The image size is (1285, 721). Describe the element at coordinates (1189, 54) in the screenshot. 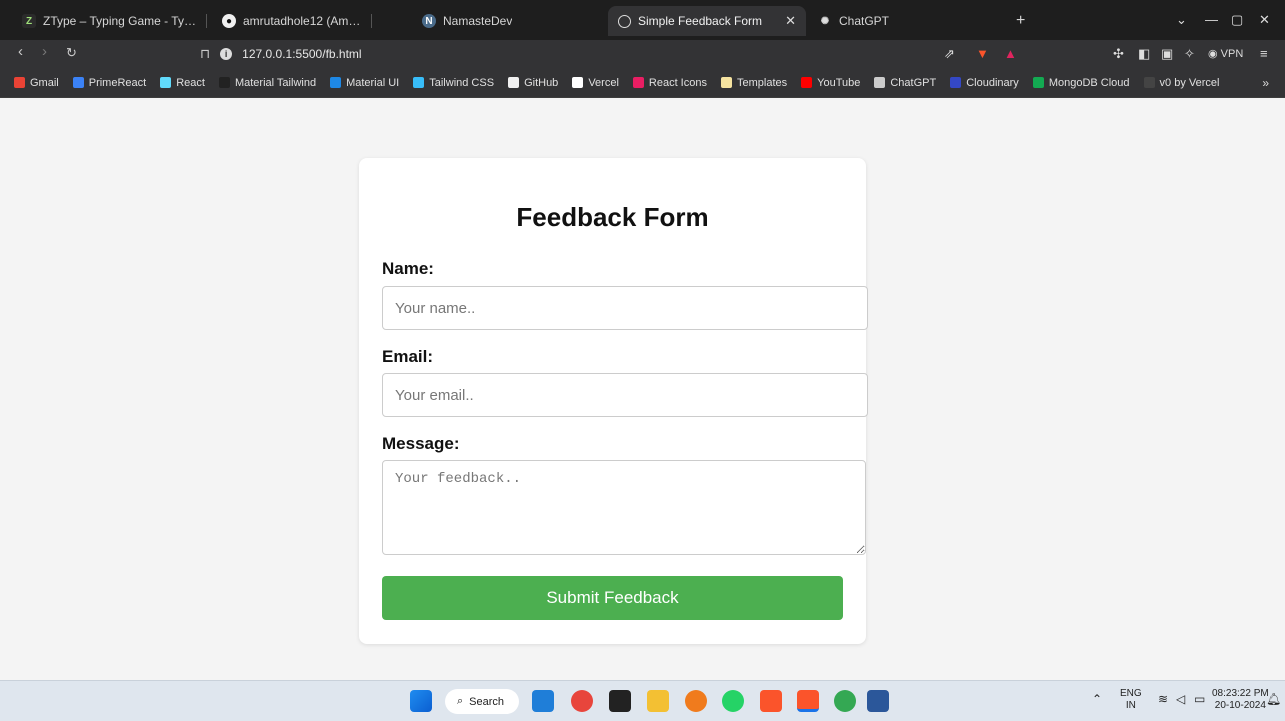

I see `leo-ai-icon: ✧` at that location.